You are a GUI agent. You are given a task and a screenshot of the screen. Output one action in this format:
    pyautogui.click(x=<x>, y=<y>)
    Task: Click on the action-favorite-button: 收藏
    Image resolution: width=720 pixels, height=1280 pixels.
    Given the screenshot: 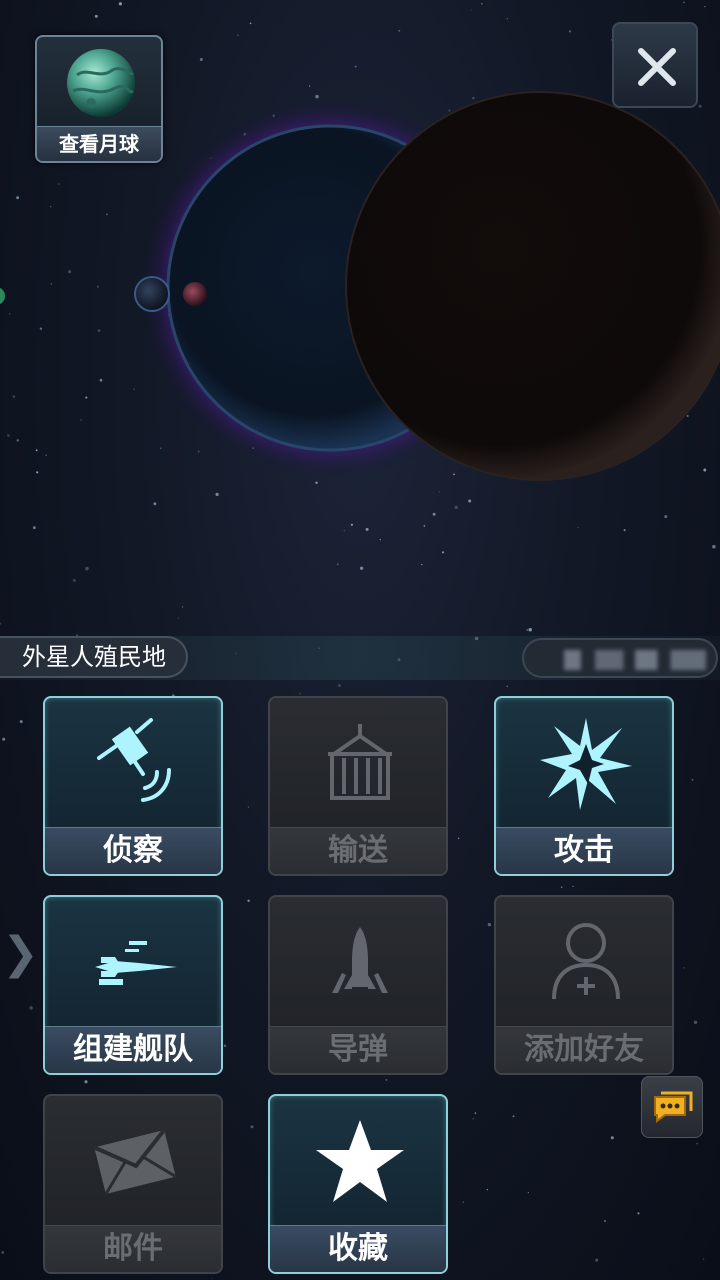 What is the action you would take?
    pyautogui.click(x=358, y=1184)
    